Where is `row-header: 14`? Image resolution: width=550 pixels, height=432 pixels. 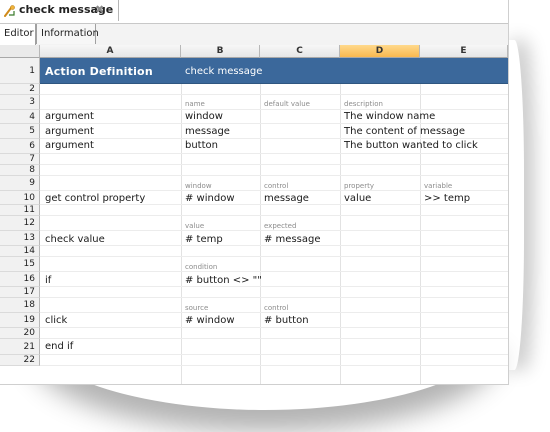 row-header: 14 is located at coordinates (20, 251).